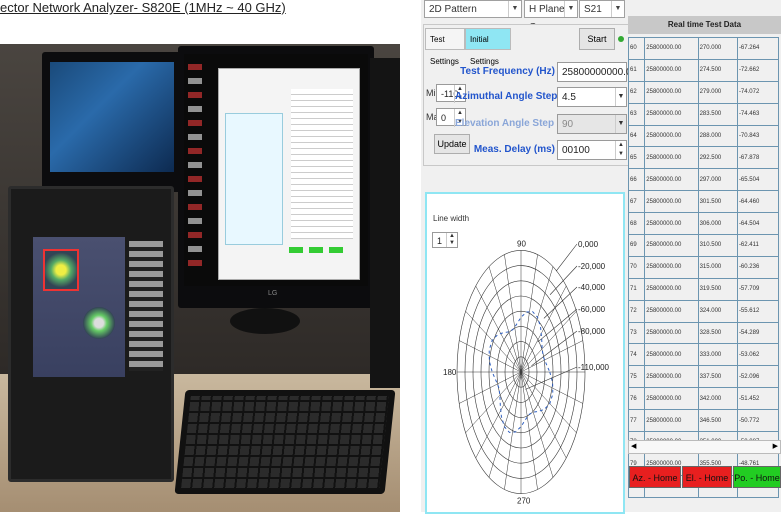 Image resolution: width=781 pixels, height=514 pixels. I want to click on table-cell: 337.500, so click(717, 377).